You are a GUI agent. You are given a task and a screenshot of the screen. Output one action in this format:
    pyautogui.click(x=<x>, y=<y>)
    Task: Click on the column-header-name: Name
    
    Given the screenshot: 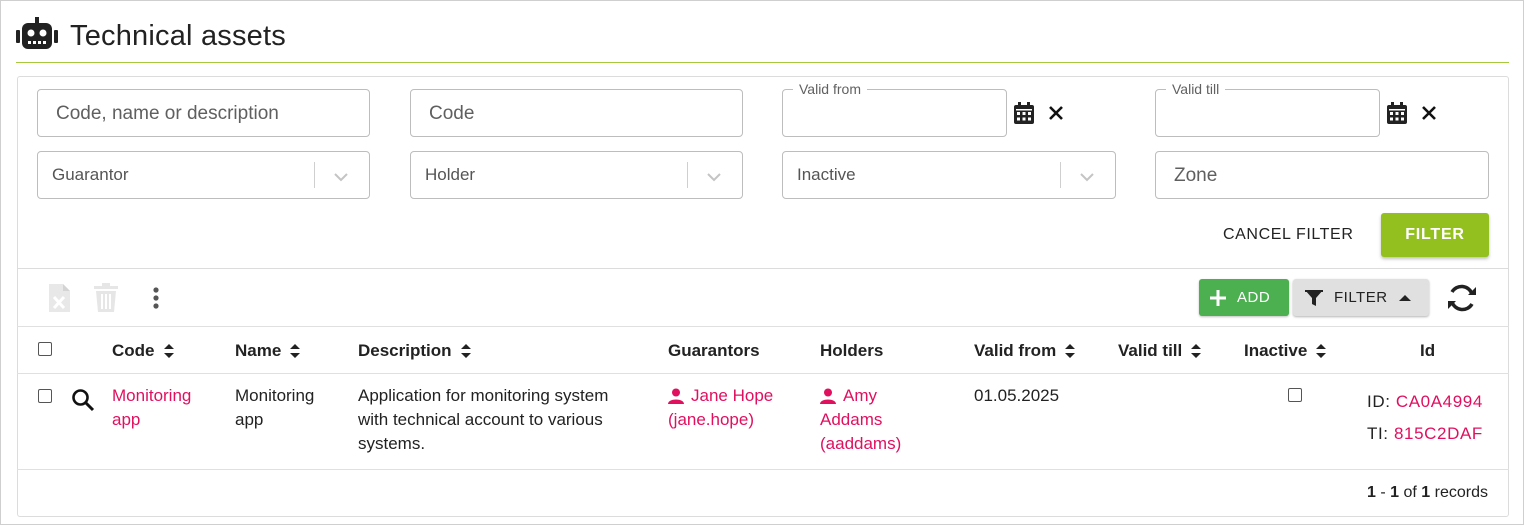 What is the action you would take?
    pyautogui.click(x=268, y=351)
    